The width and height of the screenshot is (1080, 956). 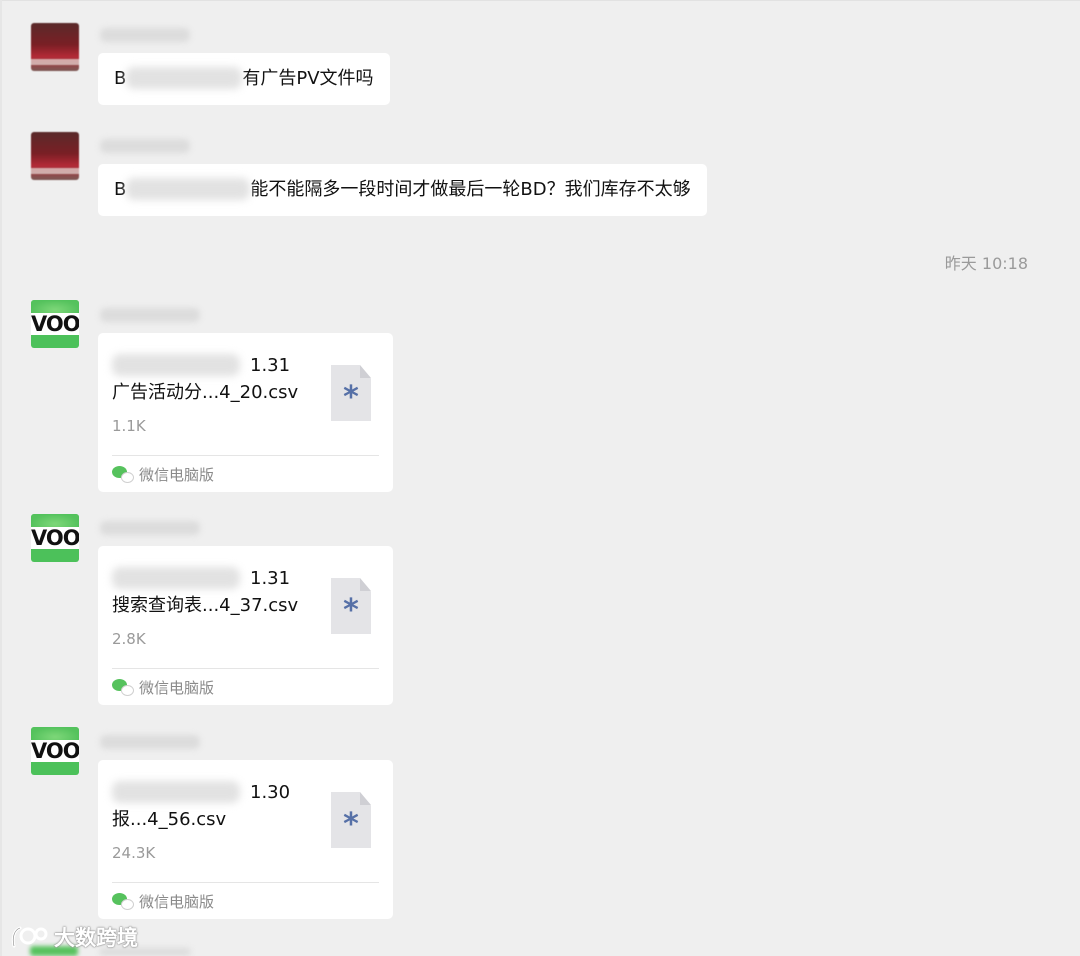 What do you see at coordinates (96, 938) in the screenshot?
I see `watermark-text: 大数跨境` at bounding box center [96, 938].